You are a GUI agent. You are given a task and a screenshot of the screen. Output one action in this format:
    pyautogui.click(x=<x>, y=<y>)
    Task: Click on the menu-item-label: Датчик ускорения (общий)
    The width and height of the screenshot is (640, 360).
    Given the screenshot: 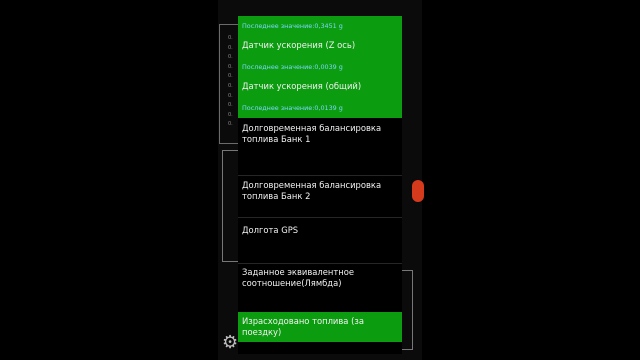 What is the action you would take?
    pyautogui.click(x=302, y=86)
    